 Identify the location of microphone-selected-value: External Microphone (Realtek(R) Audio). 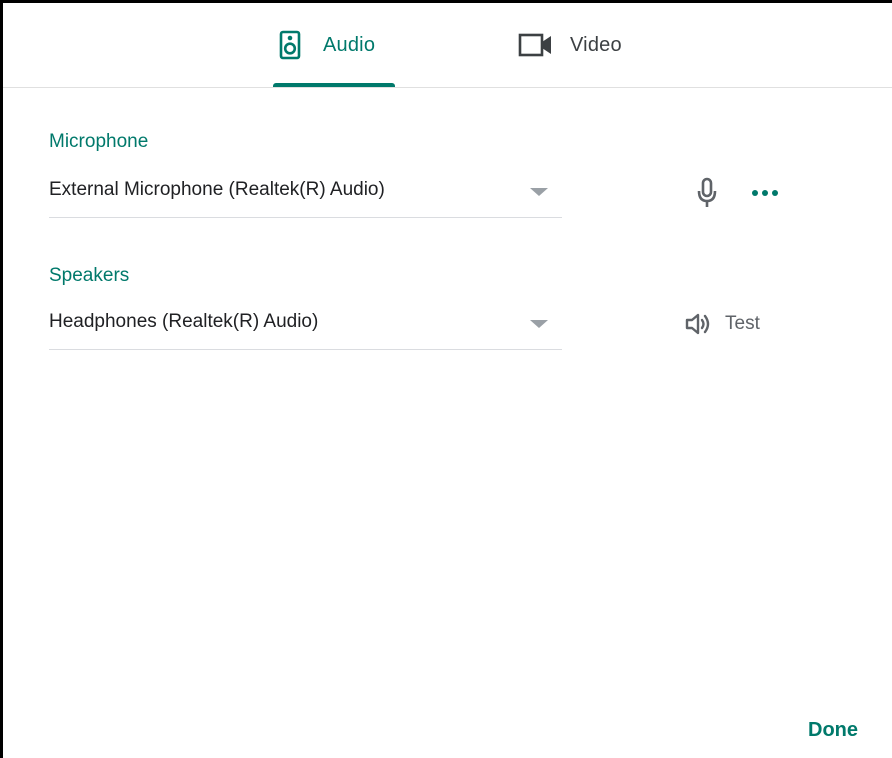
(217, 189).